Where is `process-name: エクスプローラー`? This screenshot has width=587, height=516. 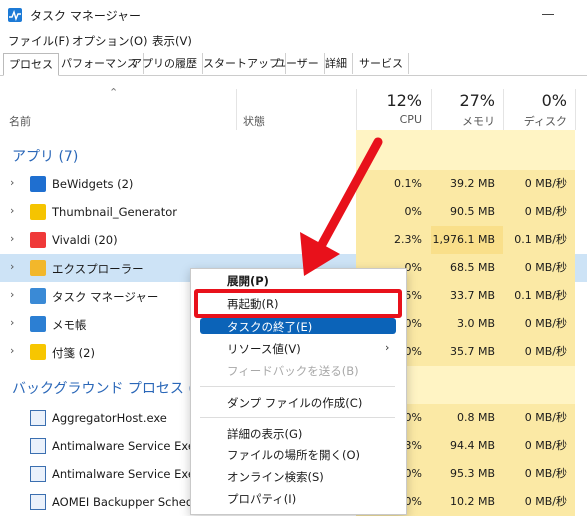
process-name: エクスプローラー is located at coordinates (98, 269).